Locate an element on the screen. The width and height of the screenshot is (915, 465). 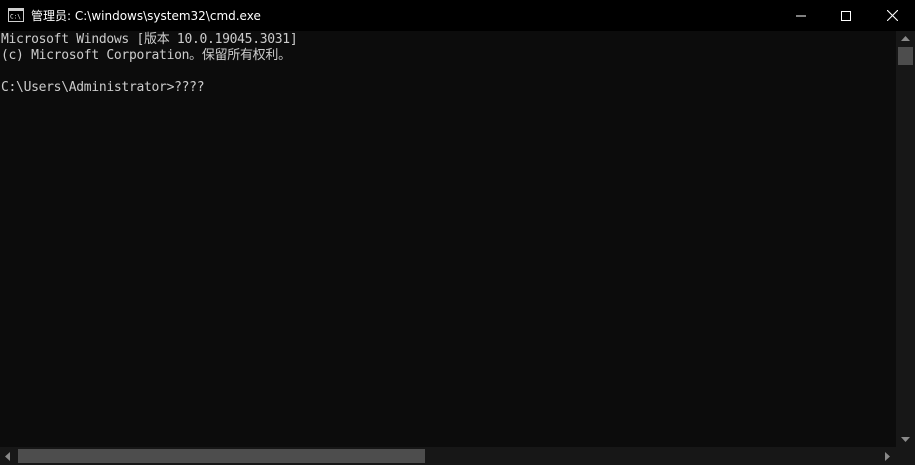
maximize-icon is located at coordinates (846, 15).